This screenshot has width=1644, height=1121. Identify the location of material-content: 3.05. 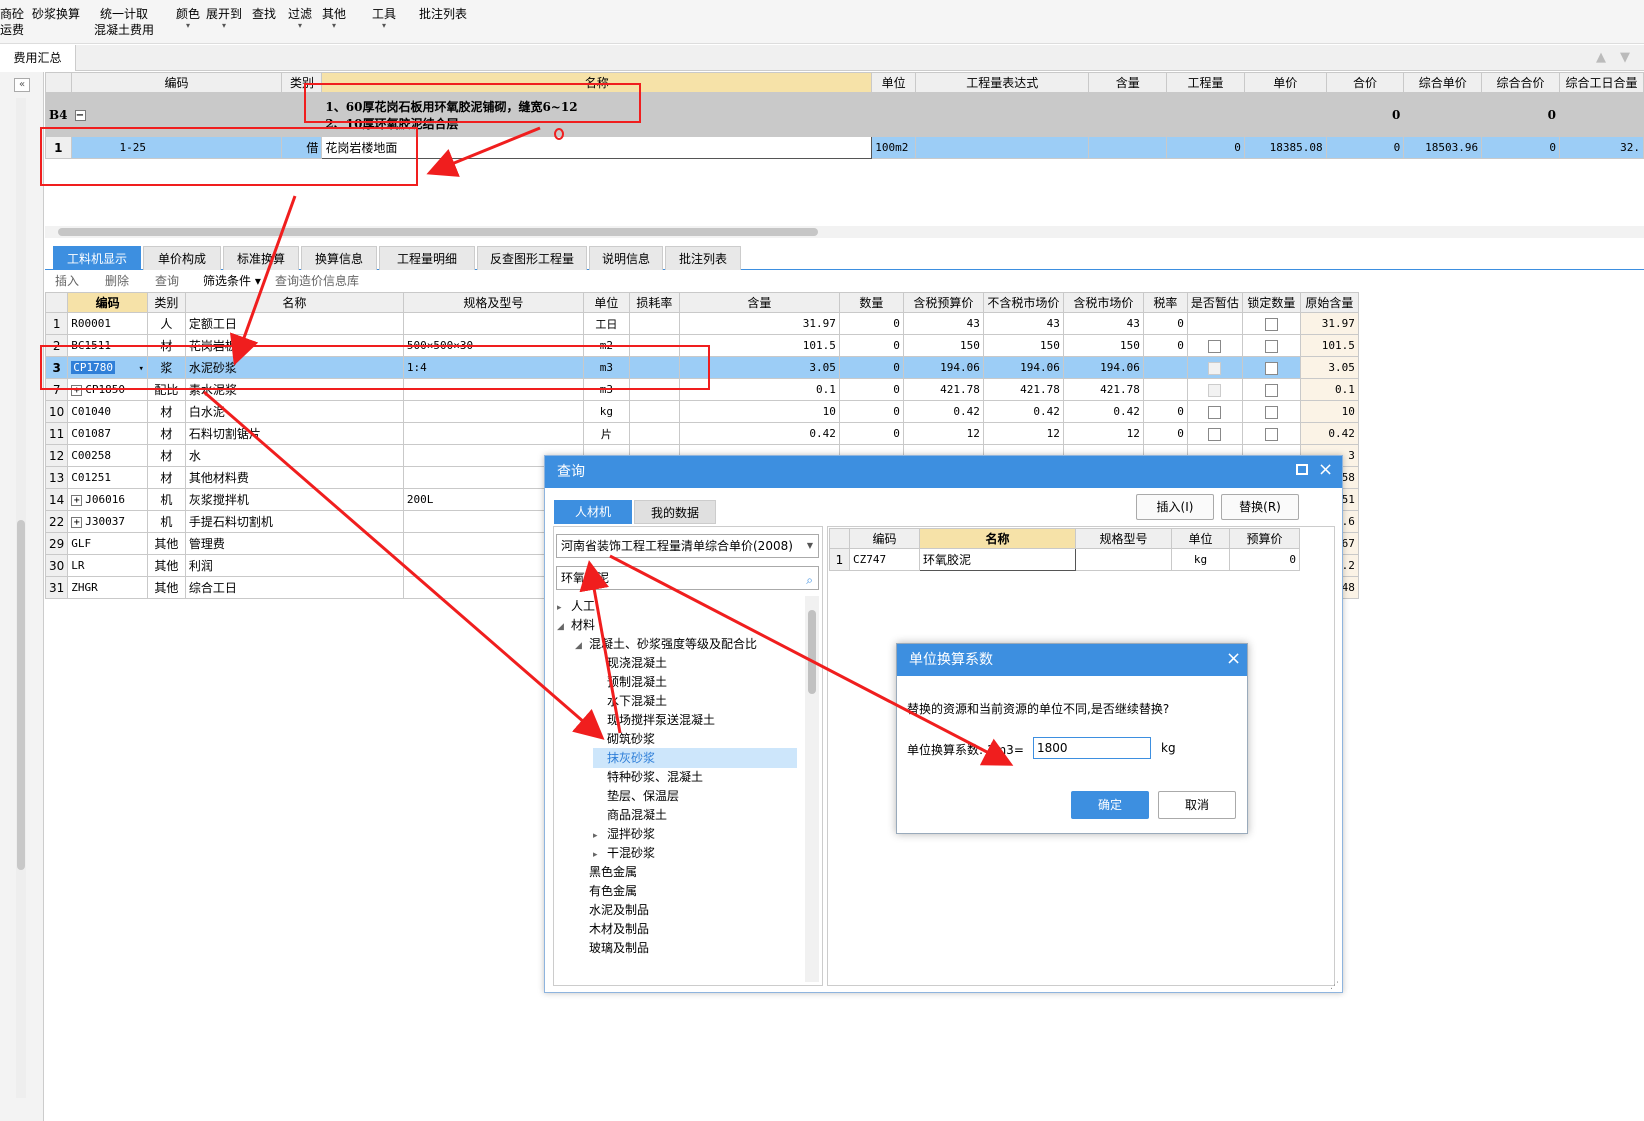
(759, 367).